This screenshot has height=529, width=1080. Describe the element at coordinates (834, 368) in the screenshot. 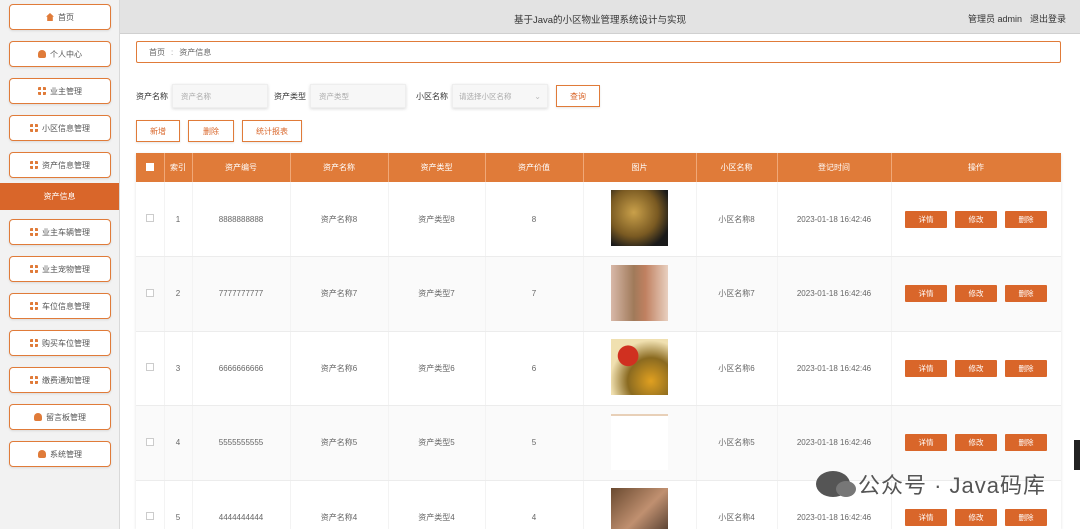

I see `cell-time: 2023-01-18 16:42:46` at that location.